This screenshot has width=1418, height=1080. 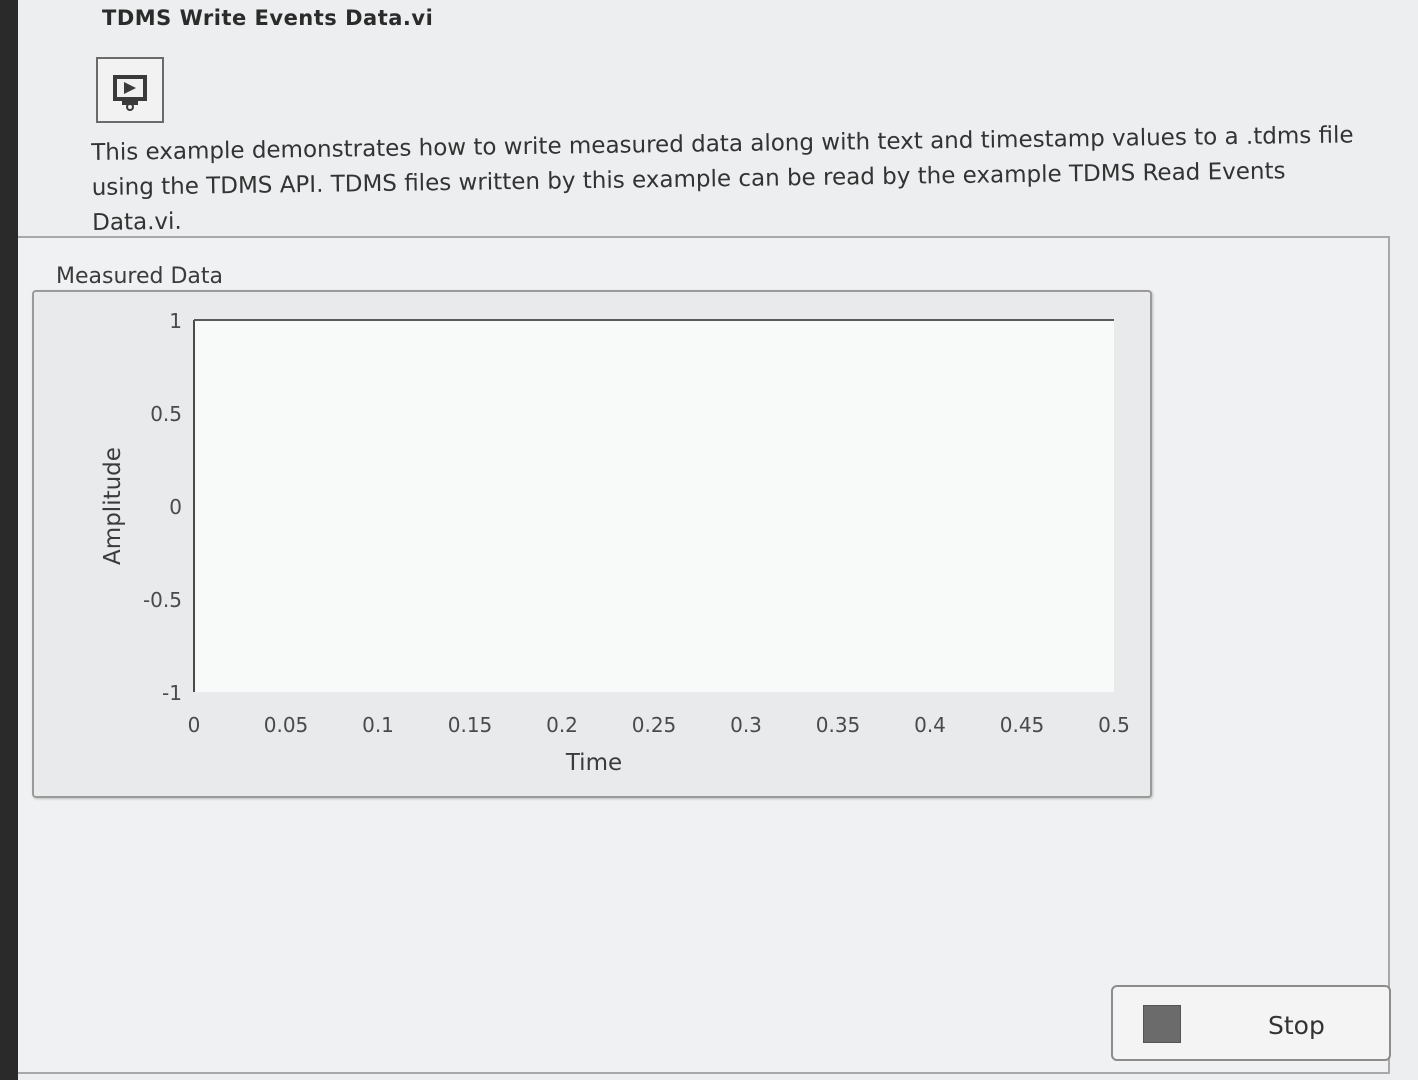 I want to click on x-tick-label: 0.1, so click(x=378, y=725).